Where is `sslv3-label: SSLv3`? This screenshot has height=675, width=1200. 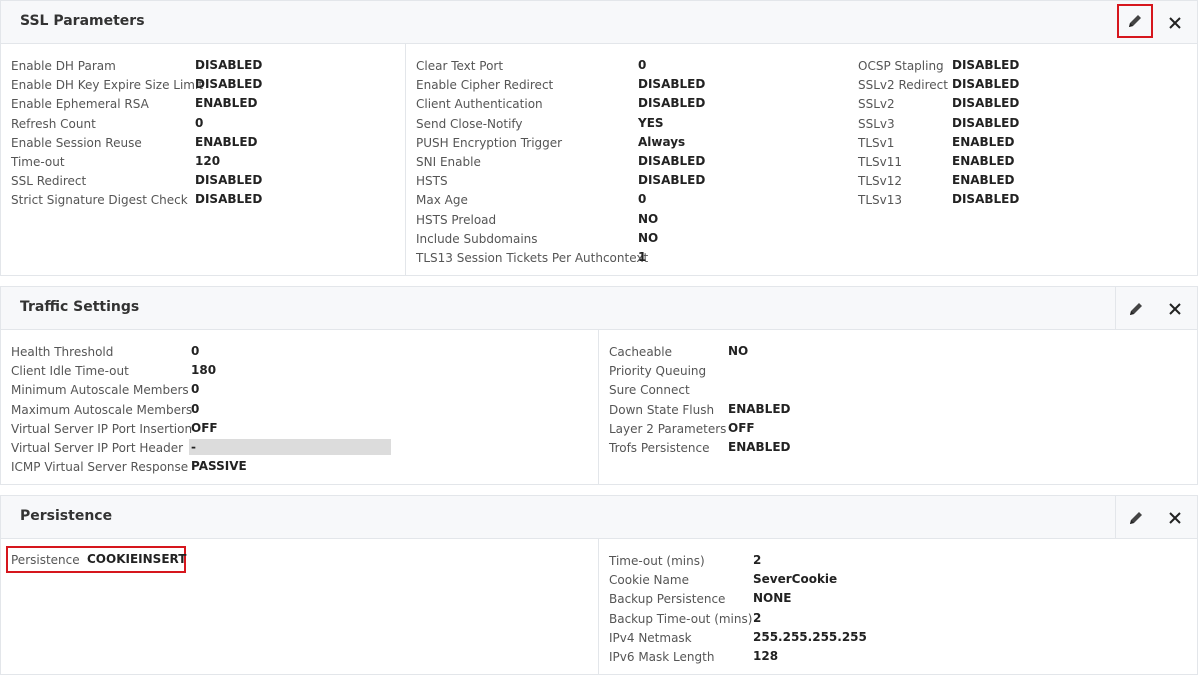
sslv3-label: SSLv3 is located at coordinates (876, 123).